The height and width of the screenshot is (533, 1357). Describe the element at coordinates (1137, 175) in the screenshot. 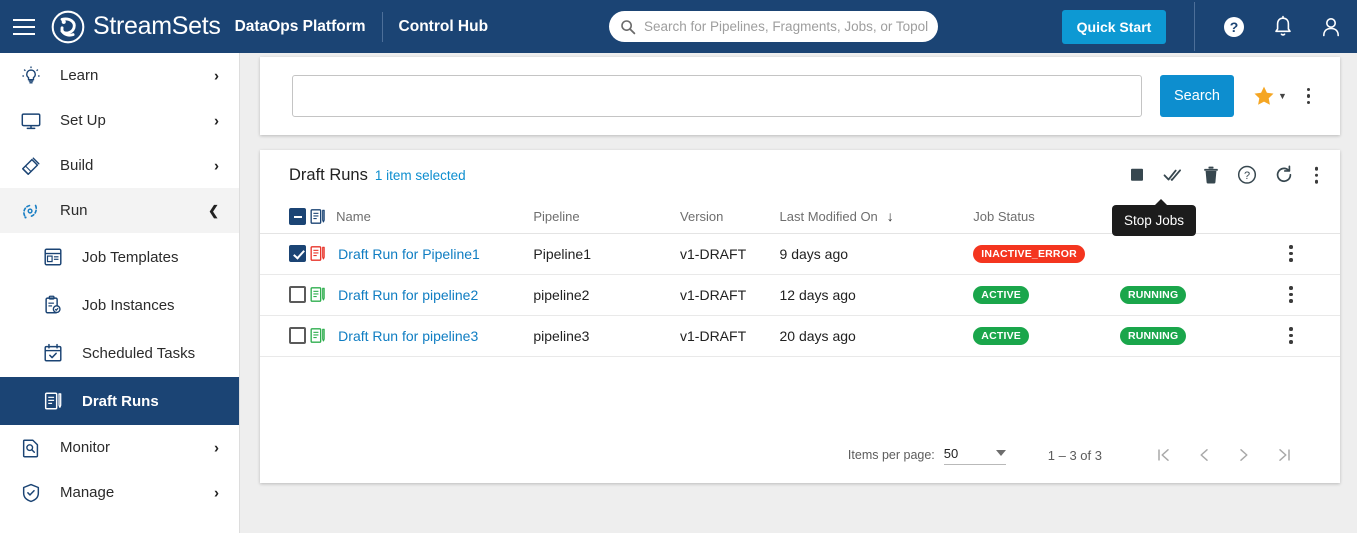

I see `stop-jobs-button` at that location.